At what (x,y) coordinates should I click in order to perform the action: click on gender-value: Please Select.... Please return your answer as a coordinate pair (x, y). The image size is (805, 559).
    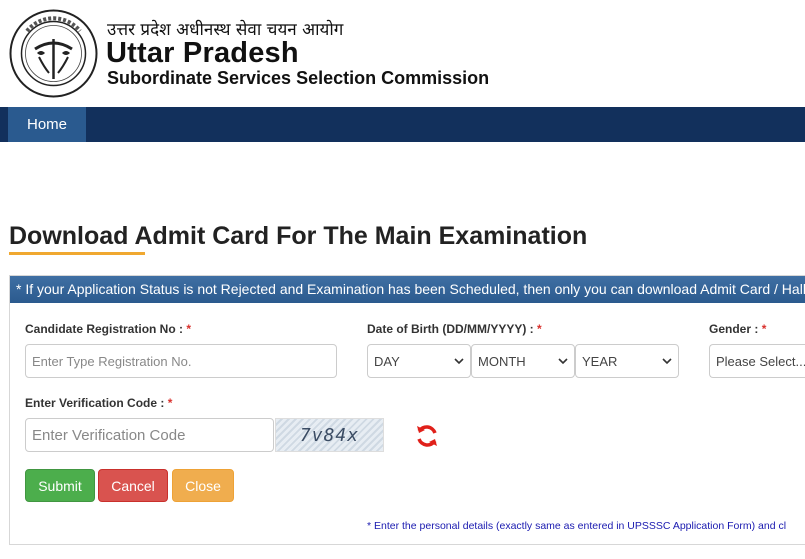
    Looking at the image, I should click on (760, 361).